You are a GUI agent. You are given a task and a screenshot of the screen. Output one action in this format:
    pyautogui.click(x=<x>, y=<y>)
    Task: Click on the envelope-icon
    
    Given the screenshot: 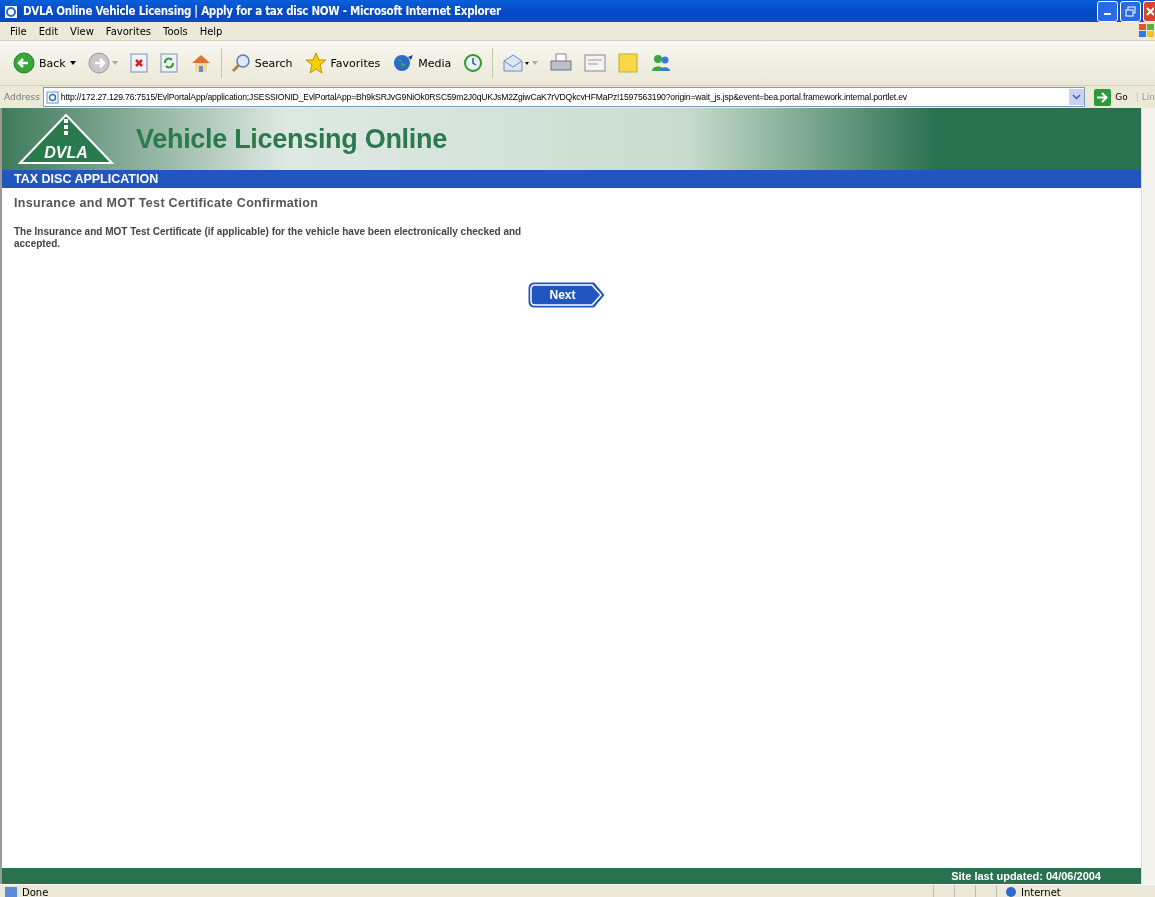 What is the action you would take?
    pyautogui.click(x=516, y=63)
    